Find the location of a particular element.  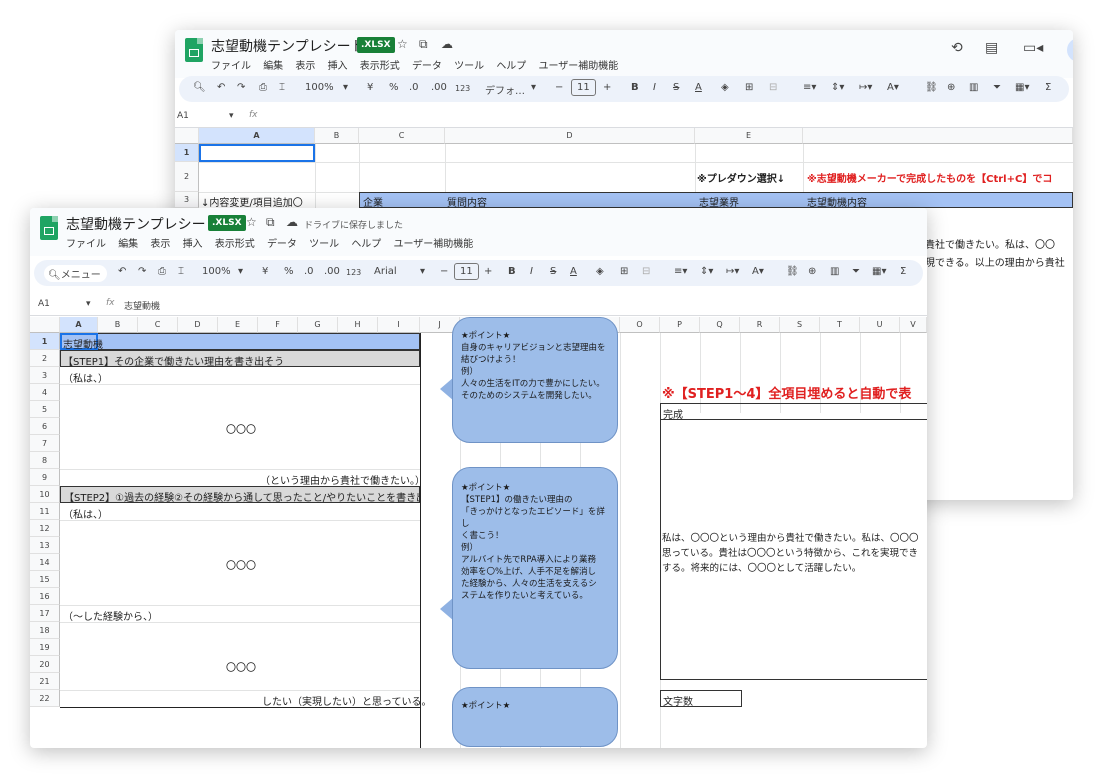

text-color-icon: A is located at coordinates (573, 271).